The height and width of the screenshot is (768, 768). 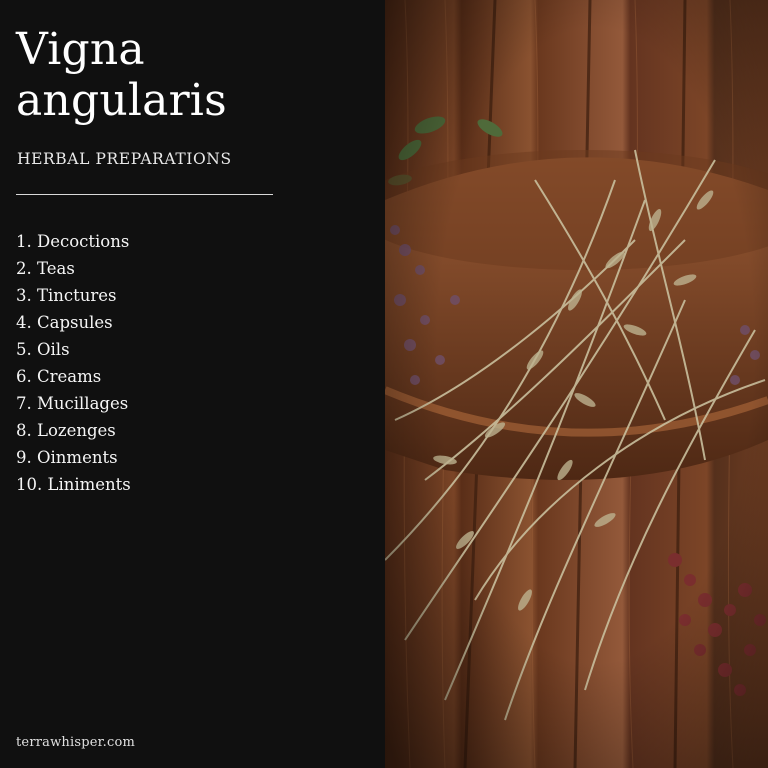 What do you see at coordinates (124, 159) in the screenshot?
I see `subtitle: HERBAL PREPARATIONS` at bounding box center [124, 159].